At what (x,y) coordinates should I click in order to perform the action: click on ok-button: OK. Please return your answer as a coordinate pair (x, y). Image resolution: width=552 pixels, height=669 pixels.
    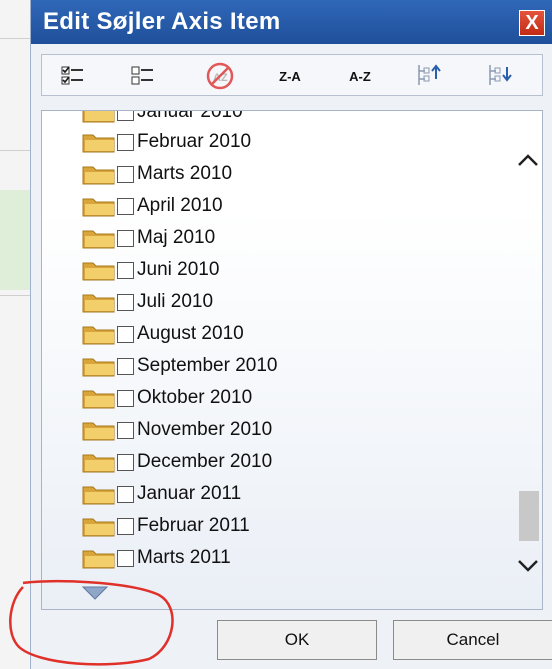
    Looking at the image, I should click on (297, 640).